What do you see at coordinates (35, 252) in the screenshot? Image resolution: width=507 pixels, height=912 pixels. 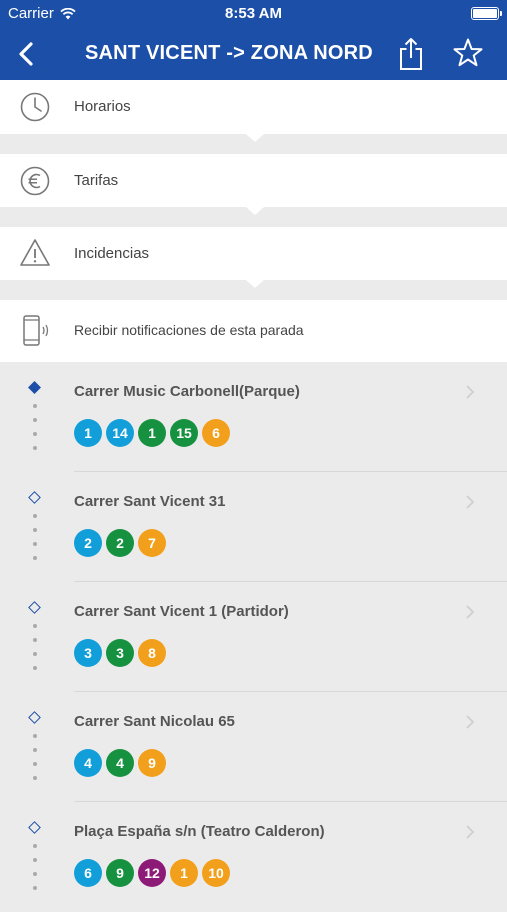 I see `warning-icon` at bounding box center [35, 252].